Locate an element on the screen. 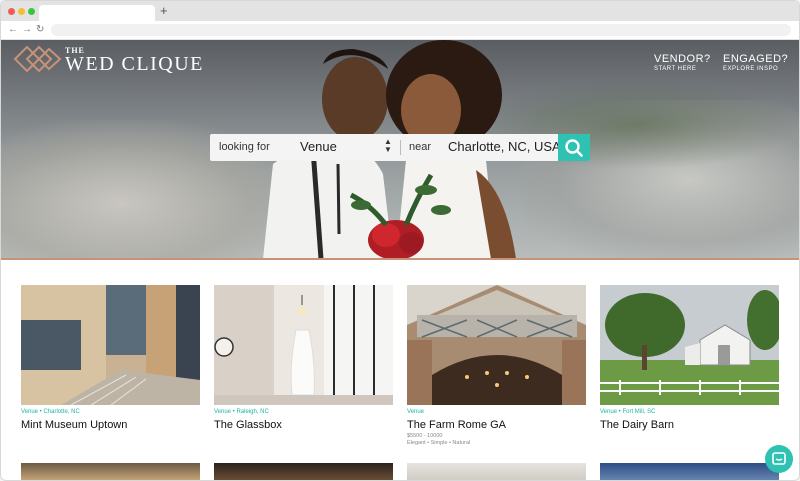 This screenshot has width=800, height=481. venue-meta: Venue is located at coordinates (416, 412).